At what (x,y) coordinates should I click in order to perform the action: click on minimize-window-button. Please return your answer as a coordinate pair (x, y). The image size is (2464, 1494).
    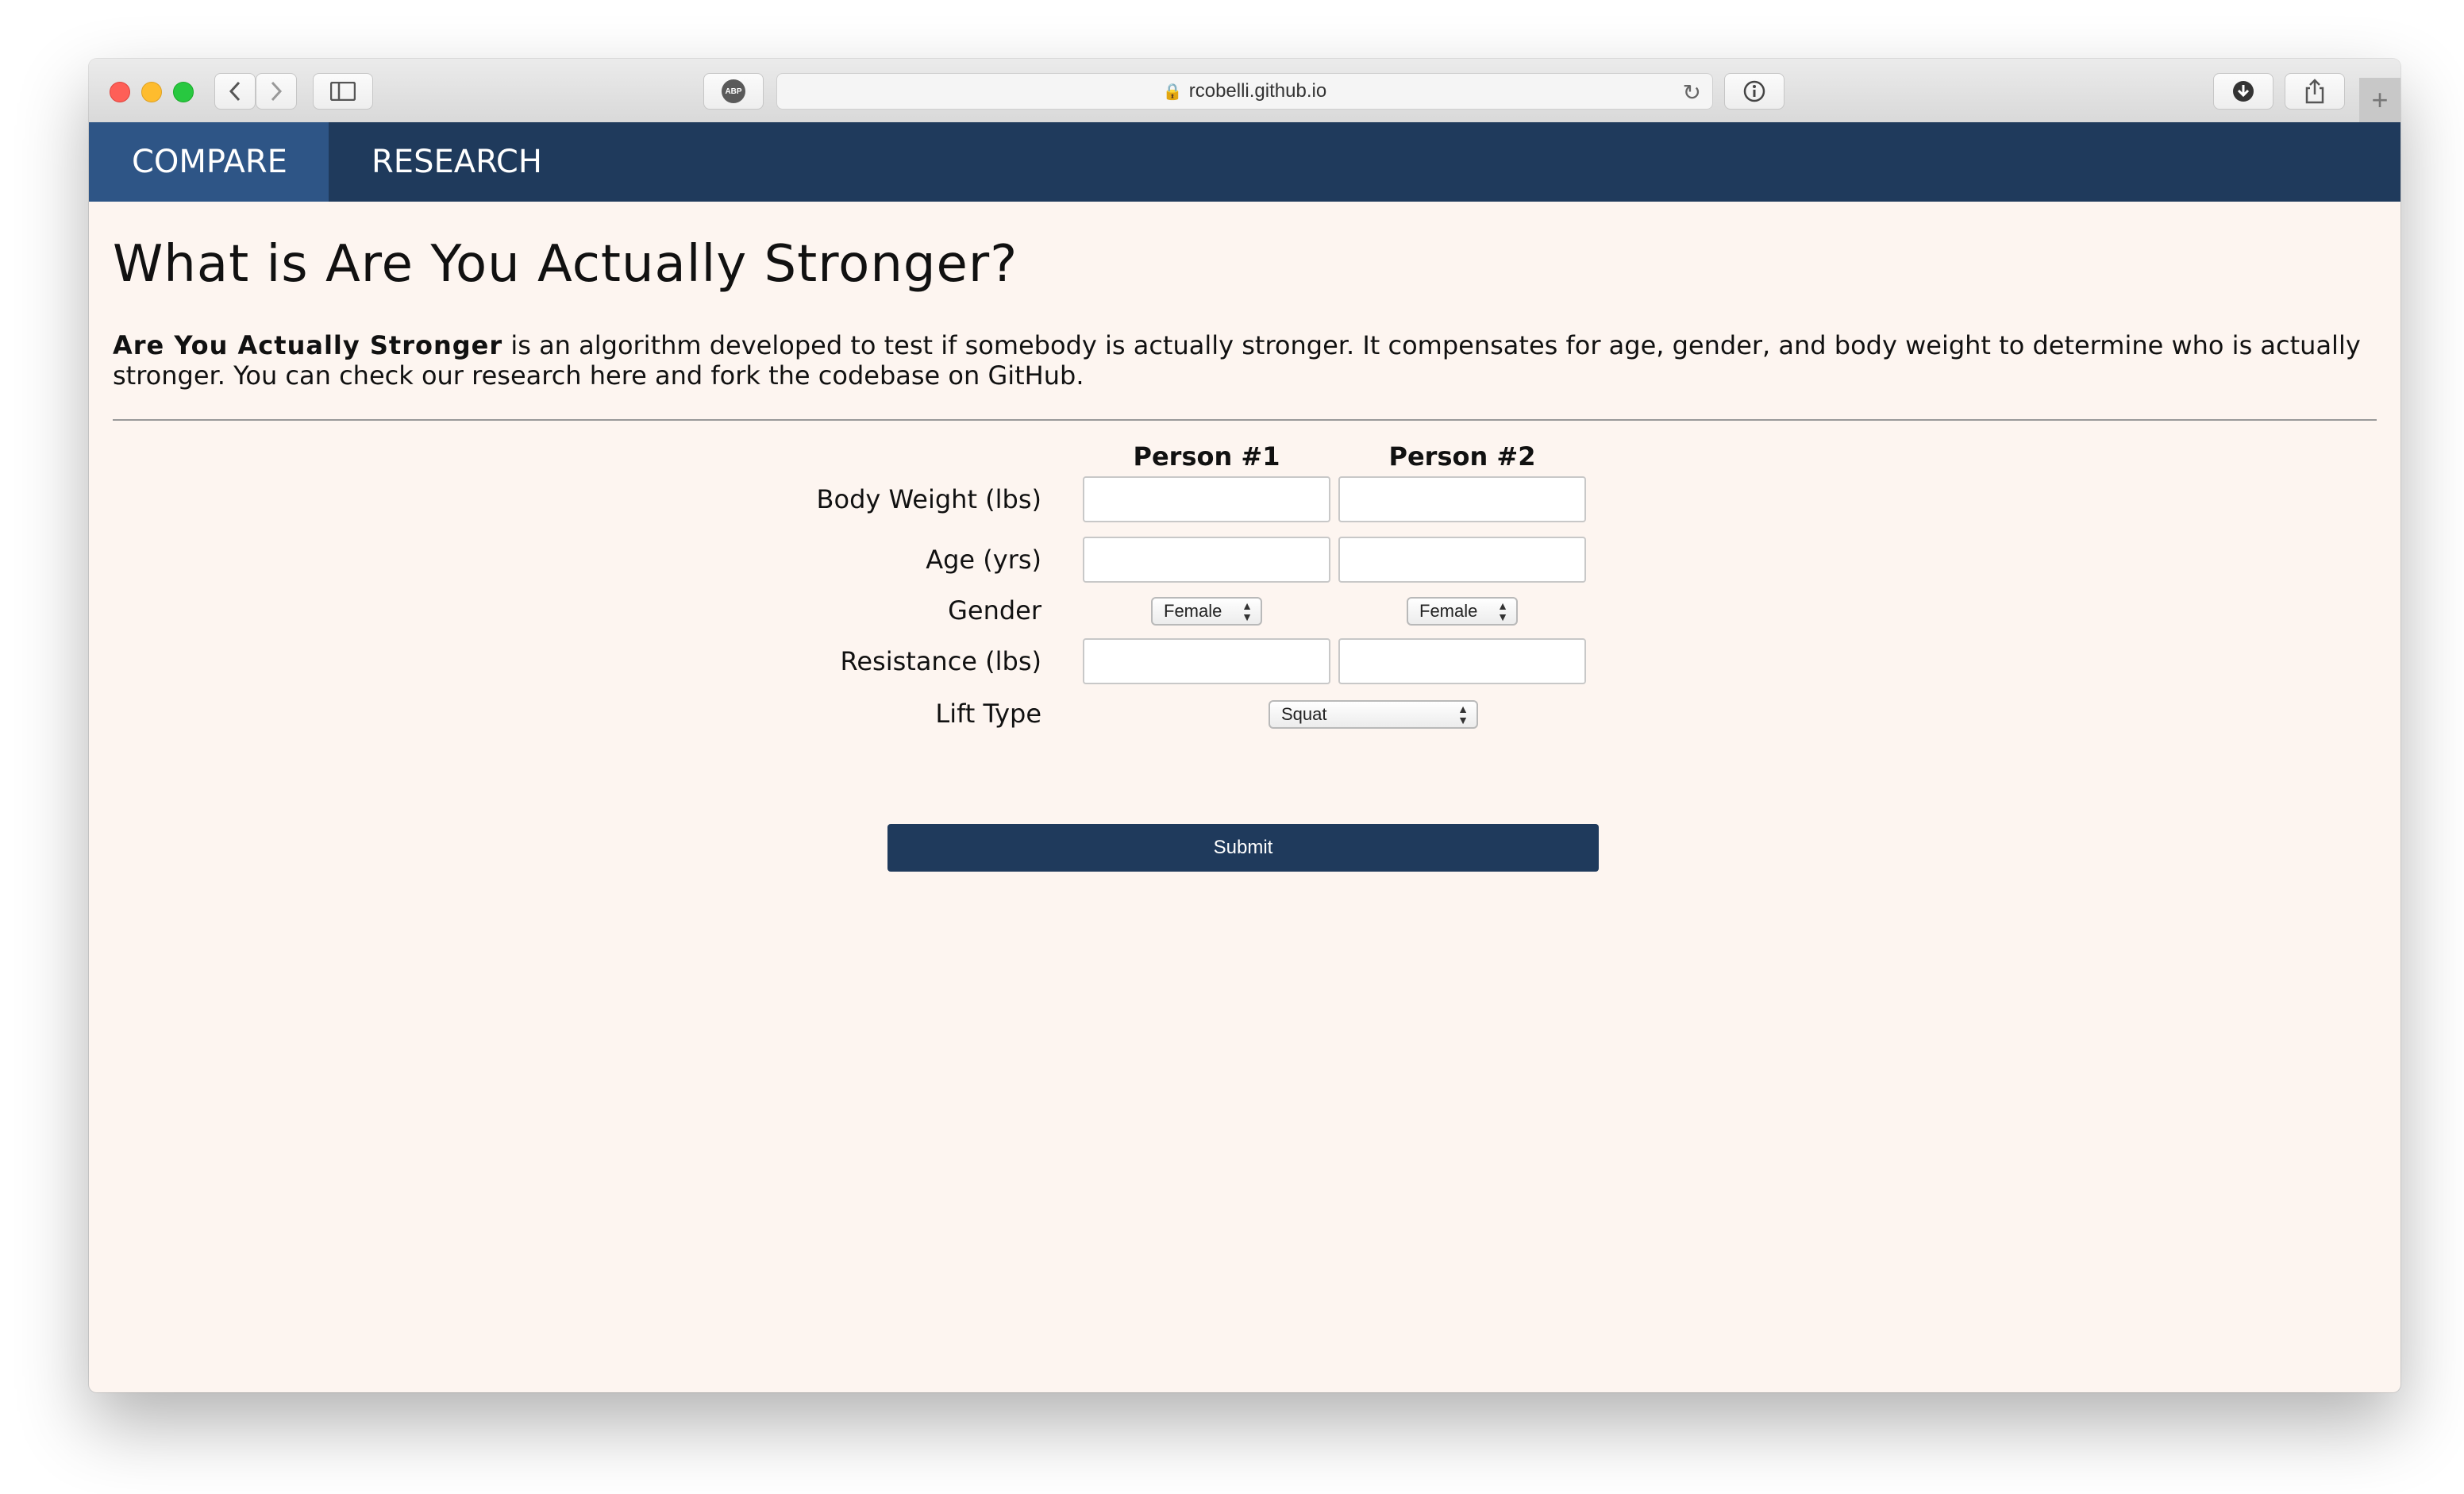
    Looking at the image, I should click on (151, 92).